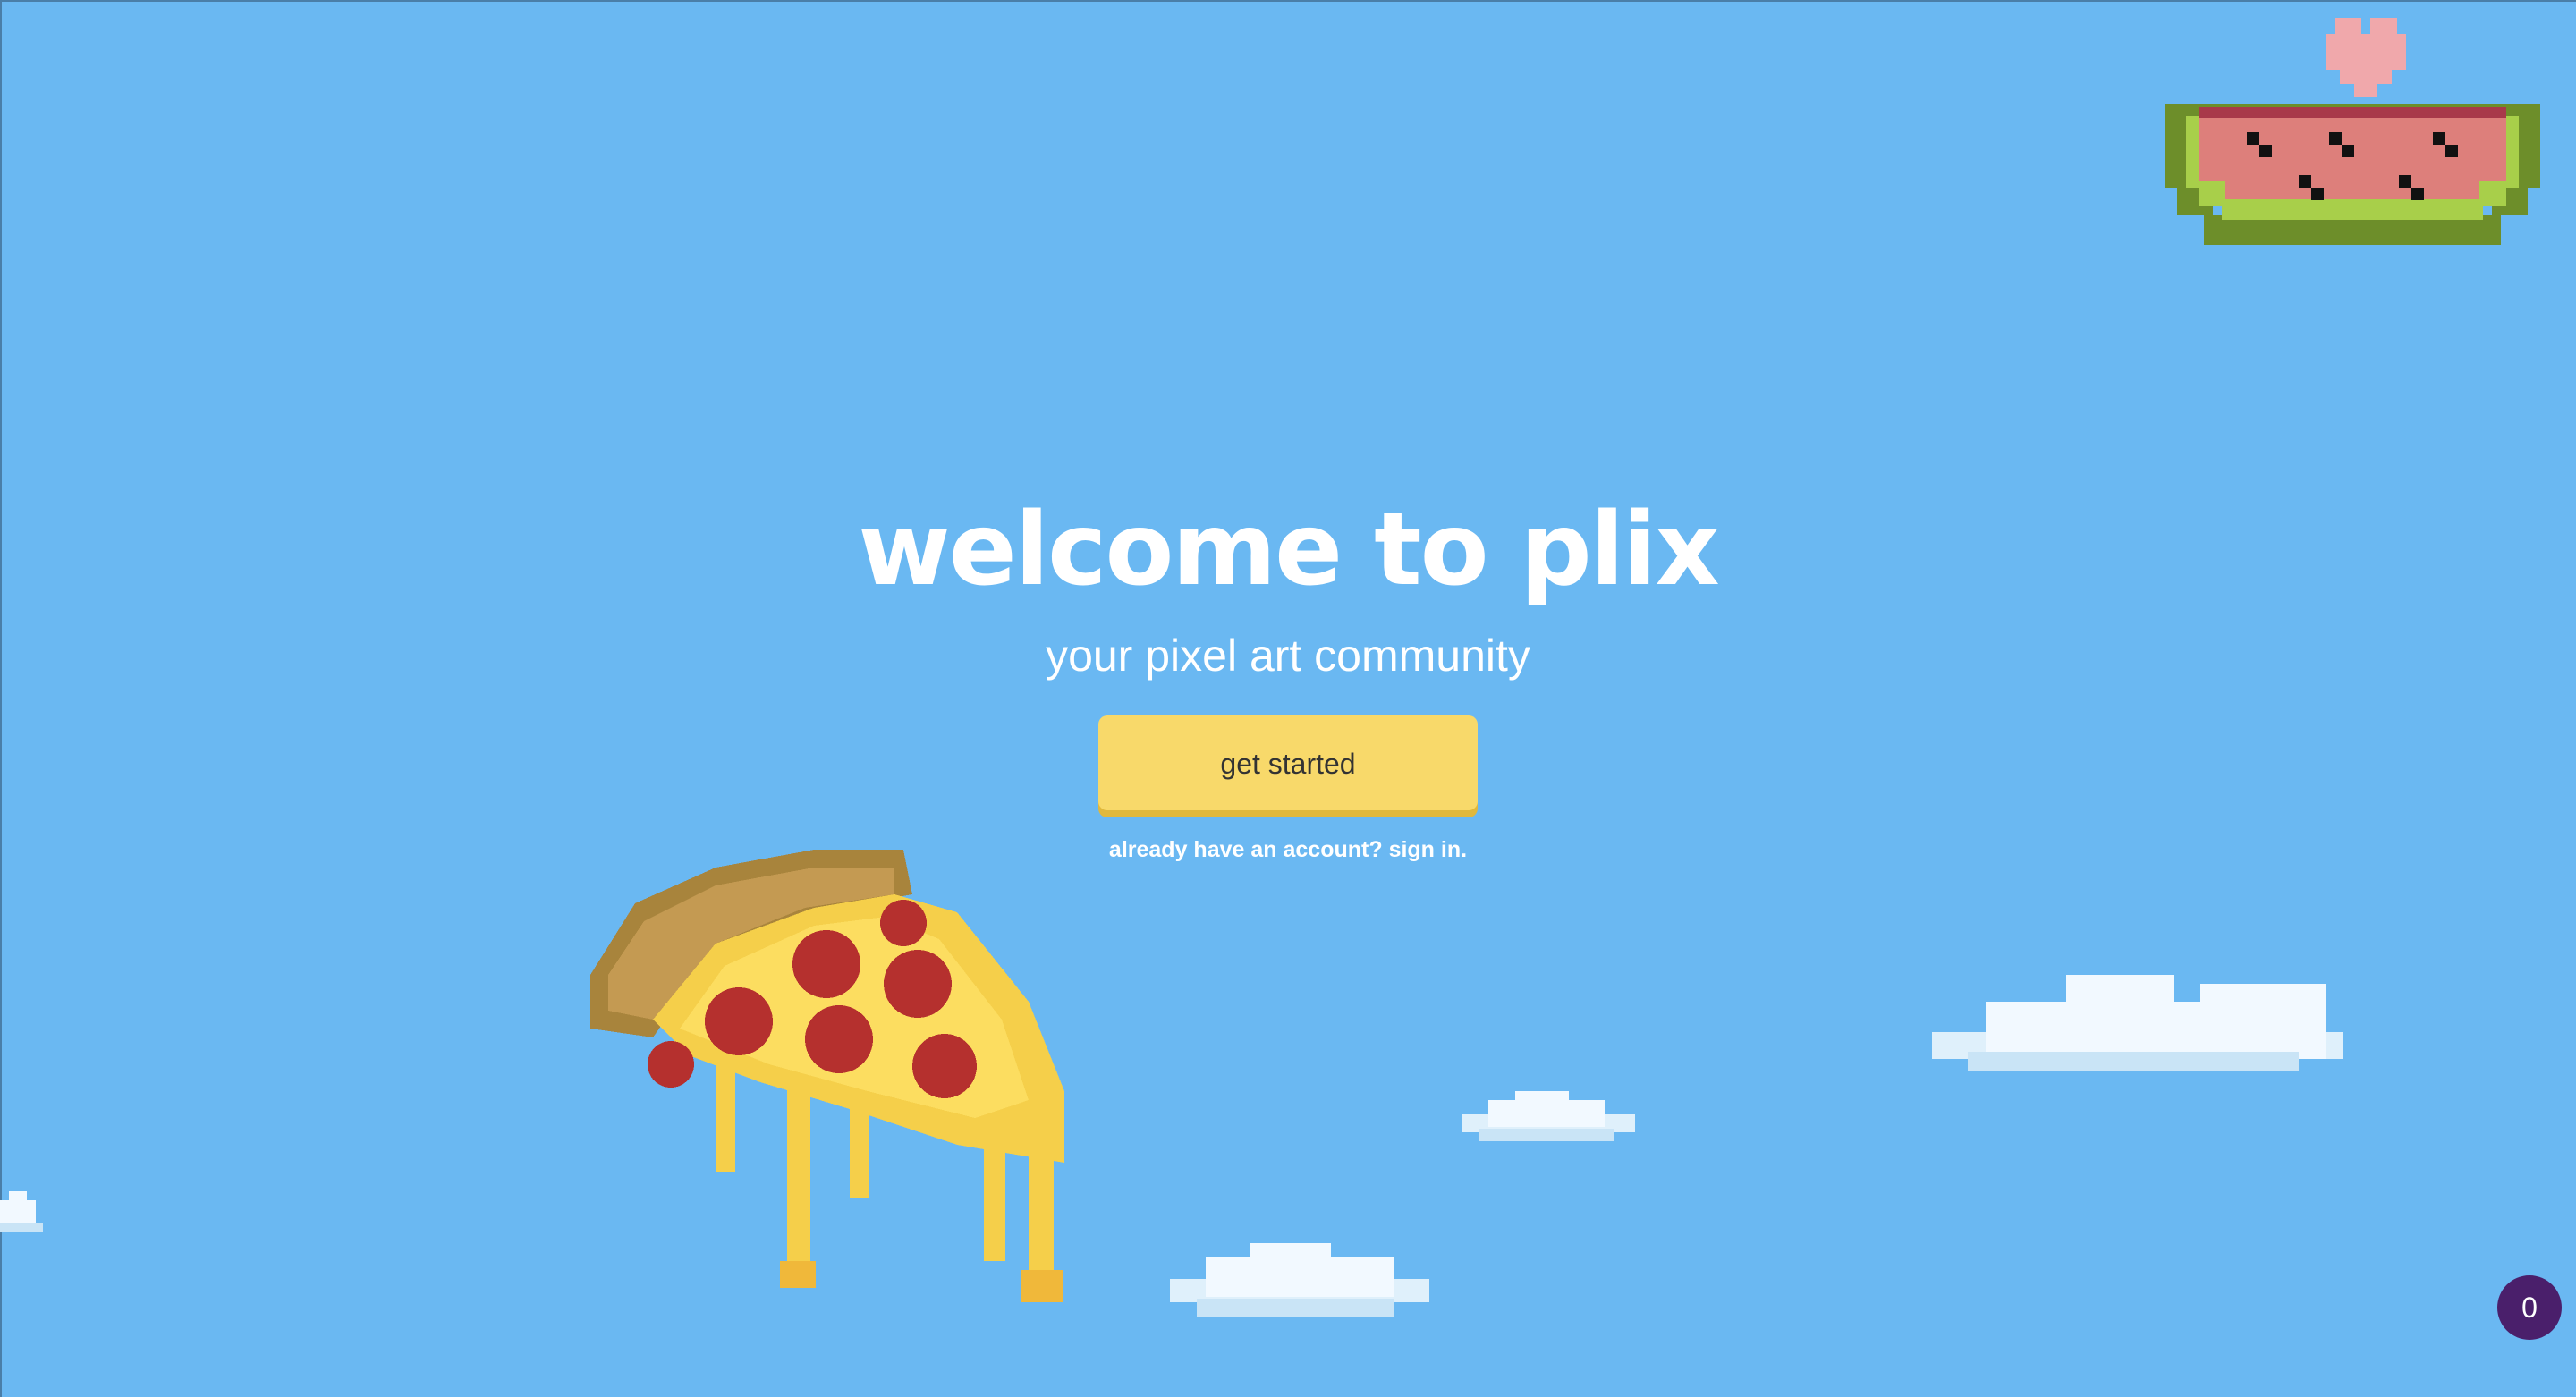  I want to click on sign-in-link: sign in., so click(1428, 850).